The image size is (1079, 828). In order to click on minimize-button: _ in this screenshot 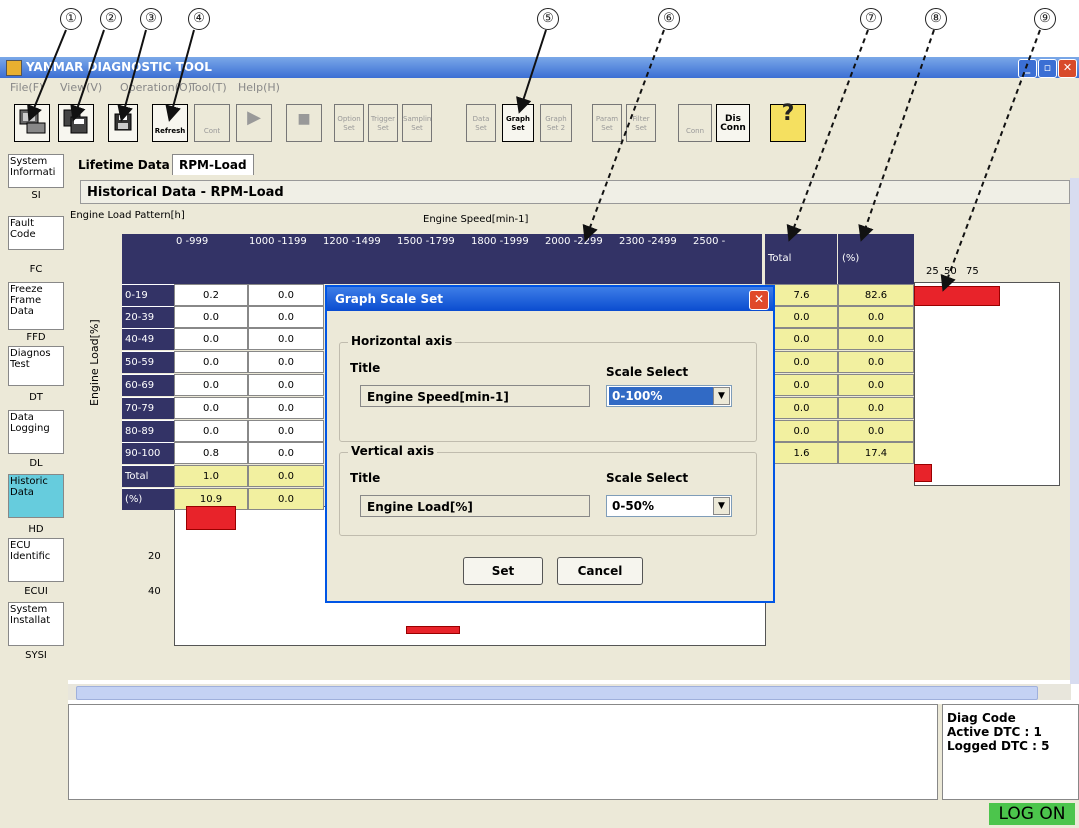, I will do `click(1027, 68)`.